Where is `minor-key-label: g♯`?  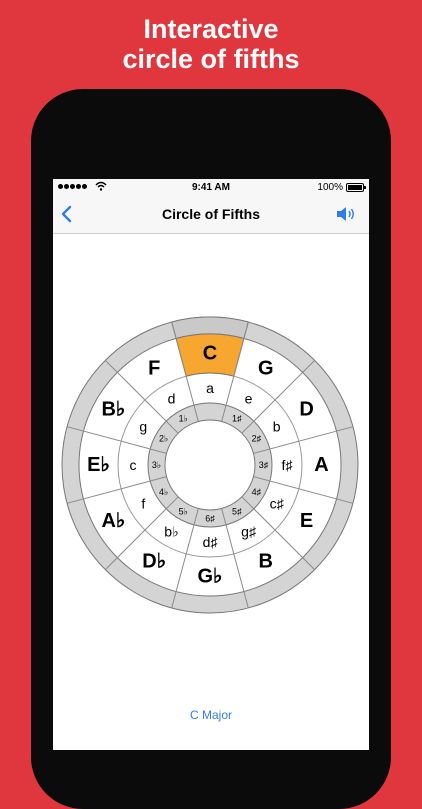 minor-key-label: g♯ is located at coordinates (249, 532).